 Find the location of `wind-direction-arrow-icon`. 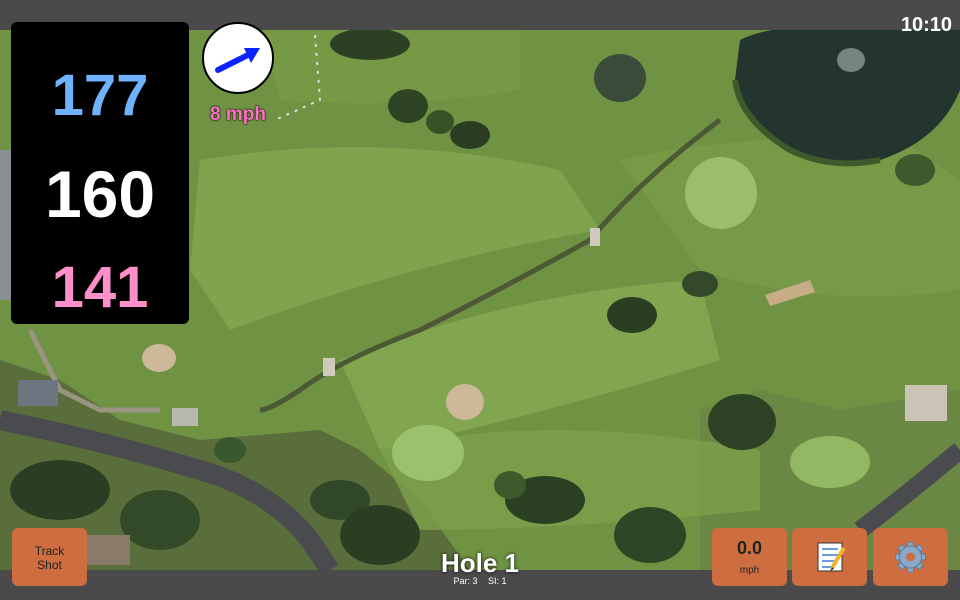

wind-direction-arrow-icon is located at coordinates (237, 60).